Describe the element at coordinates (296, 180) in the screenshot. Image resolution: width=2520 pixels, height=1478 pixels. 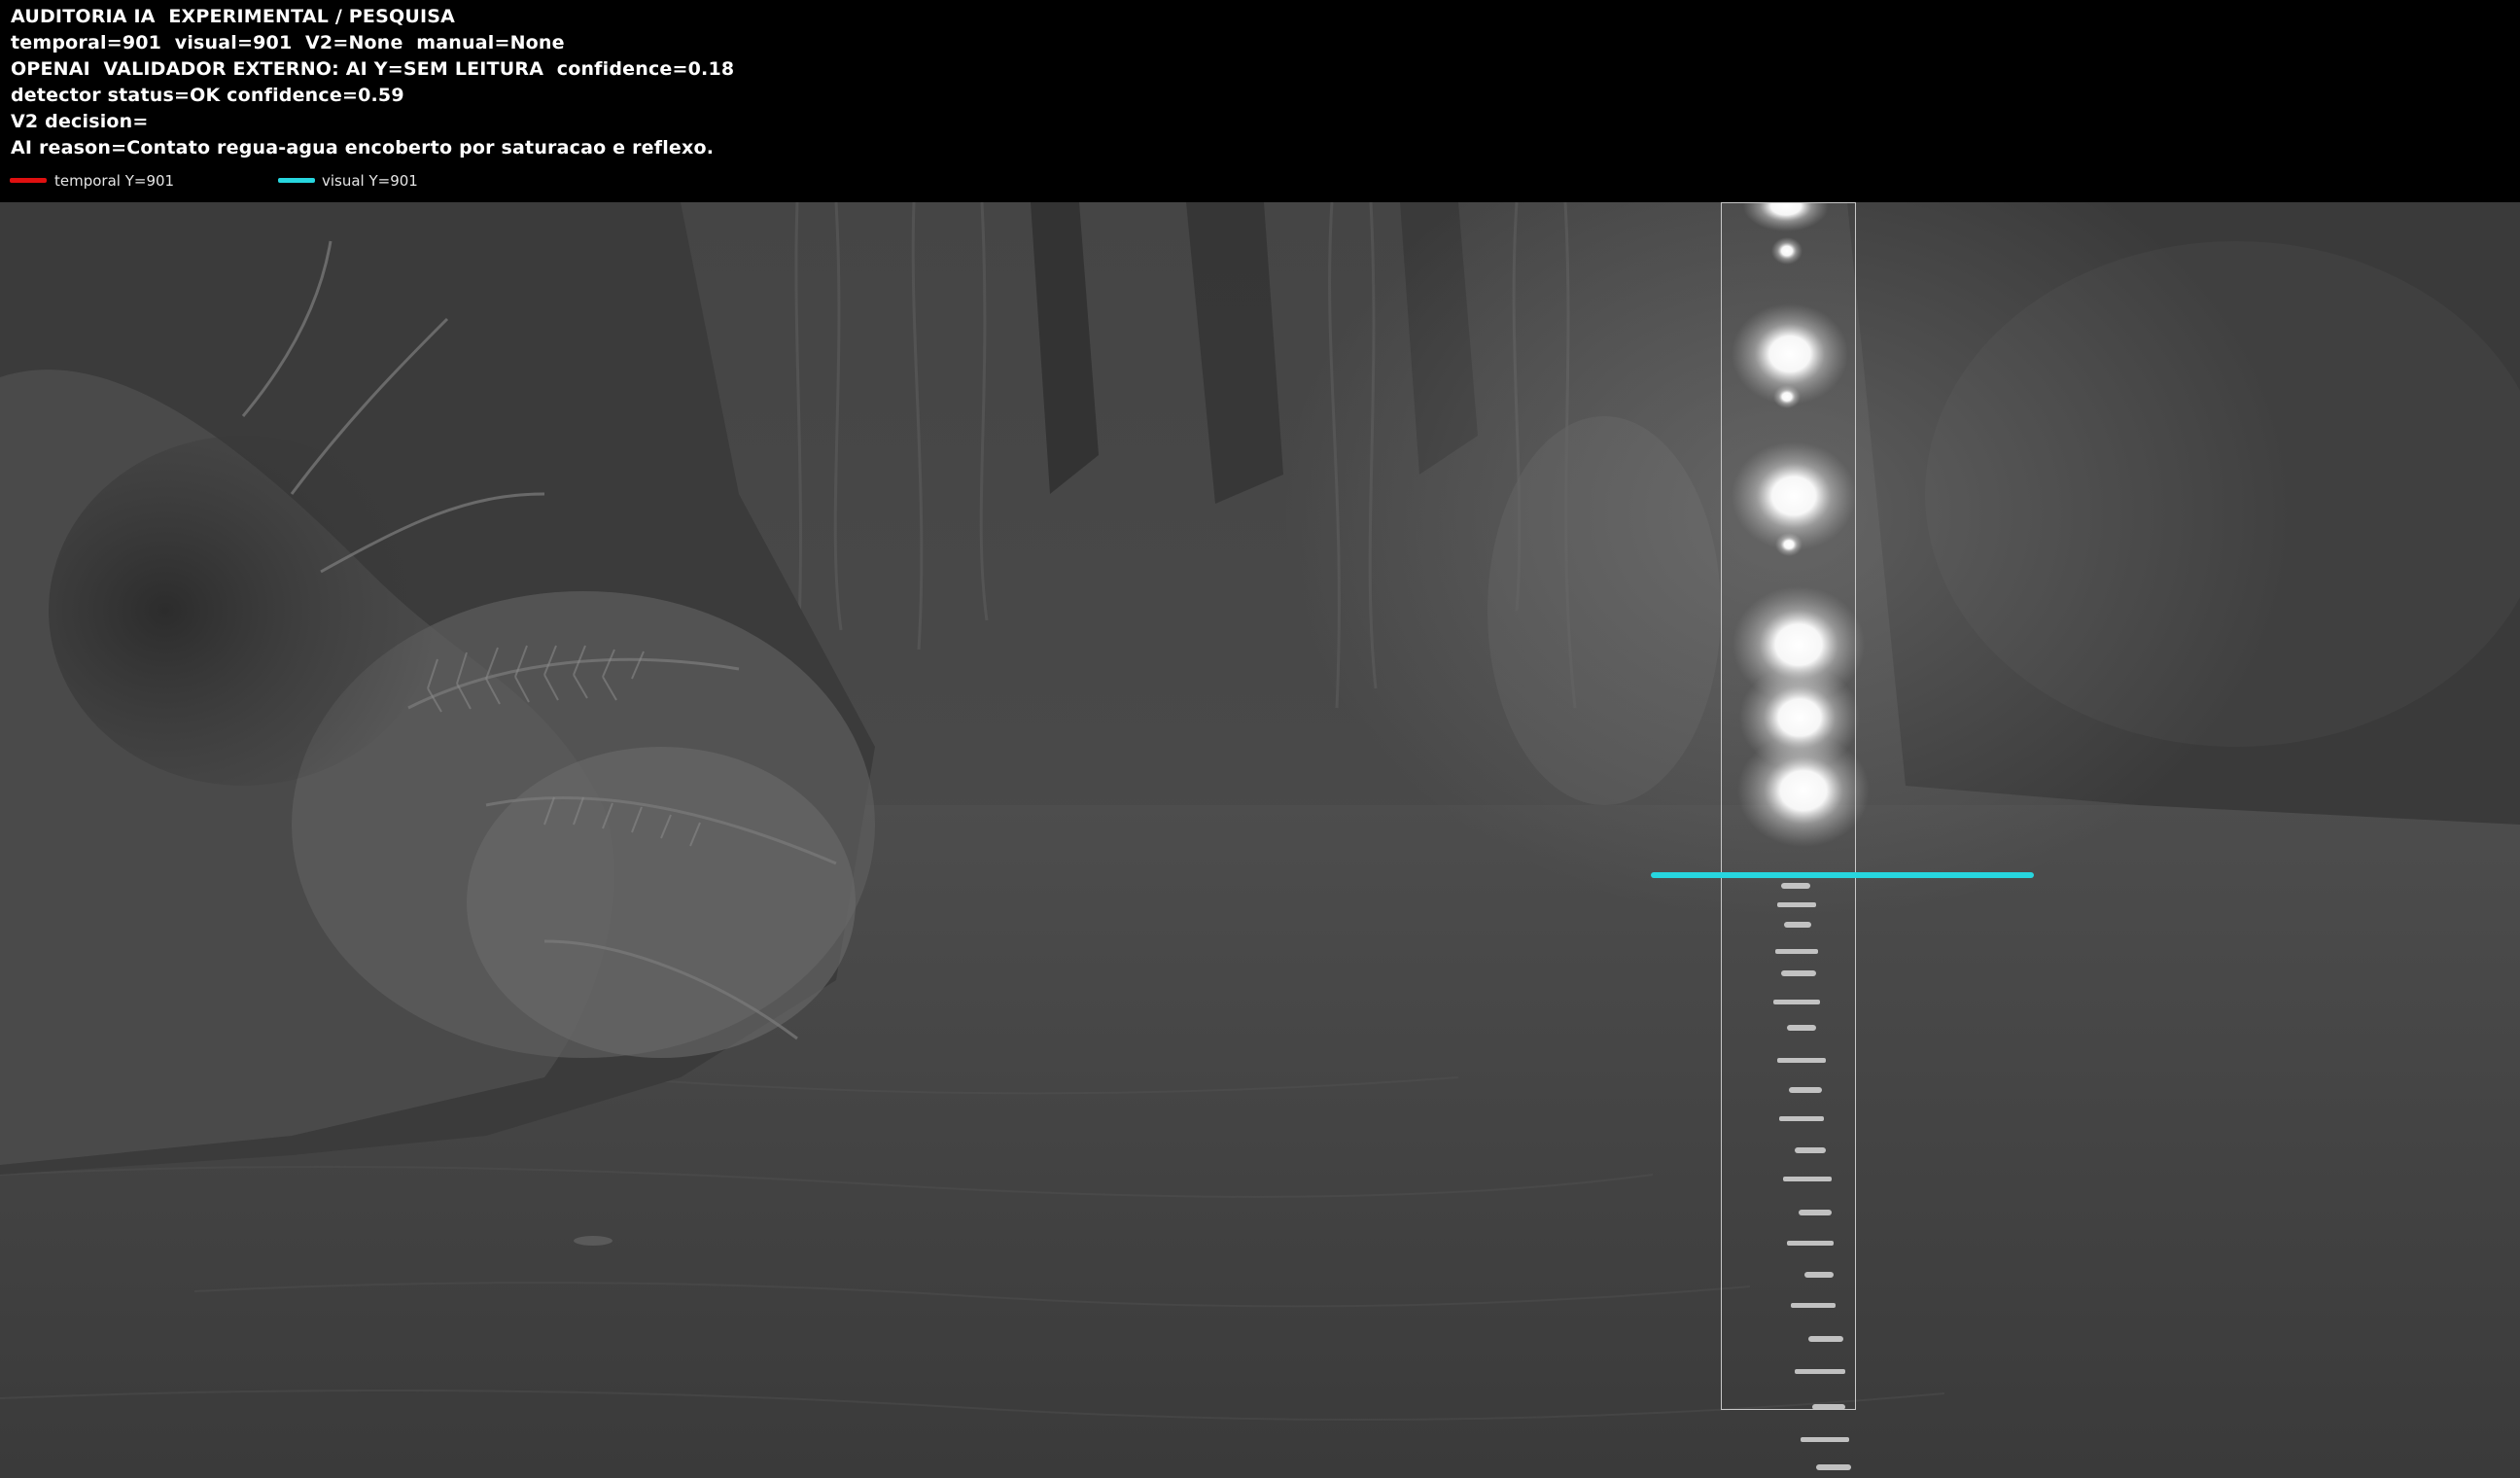
I see `legend-visual-swatch` at that location.